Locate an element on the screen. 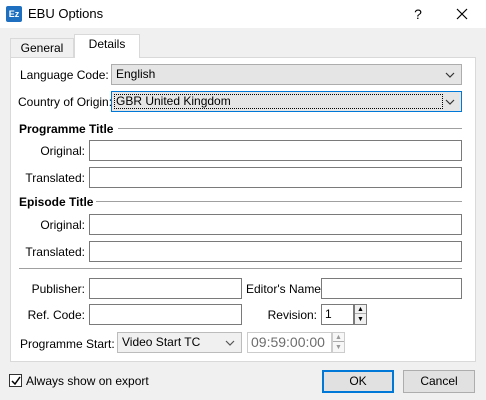 The height and width of the screenshot is (400, 486). language-code-select: English is located at coordinates (286, 74).